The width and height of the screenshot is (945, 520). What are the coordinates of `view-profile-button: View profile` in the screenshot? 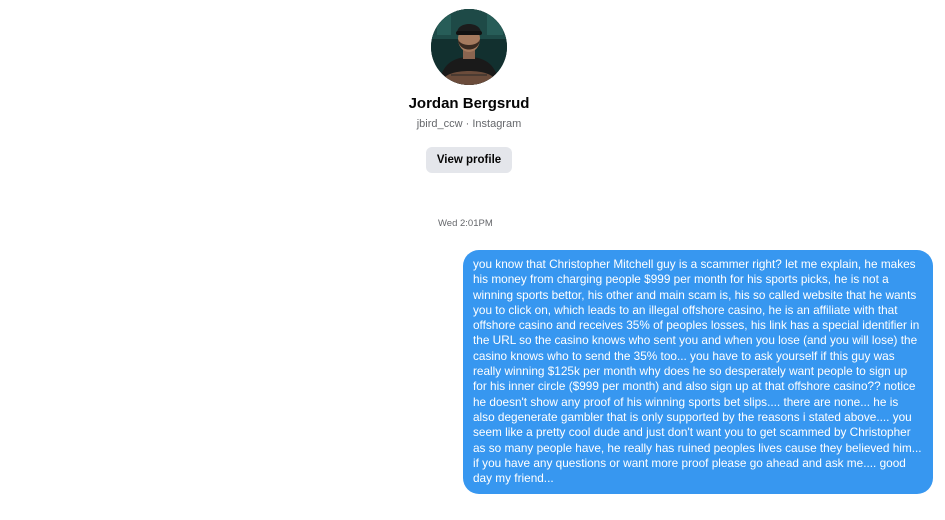 It's located at (469, 160).